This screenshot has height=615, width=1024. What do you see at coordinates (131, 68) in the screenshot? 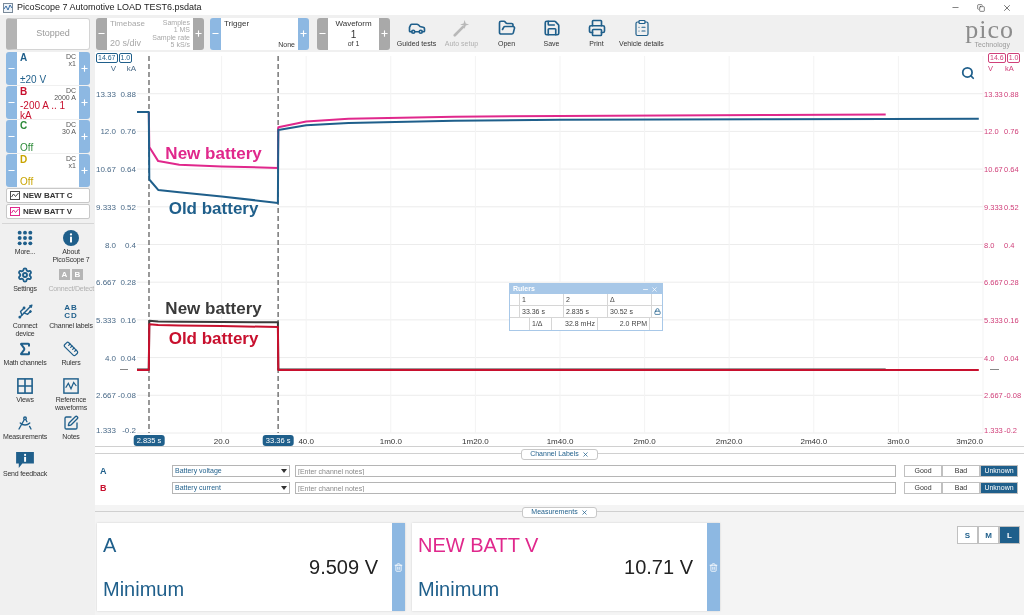
I see `axis-unit: kA` at bounding box center [131, 68].